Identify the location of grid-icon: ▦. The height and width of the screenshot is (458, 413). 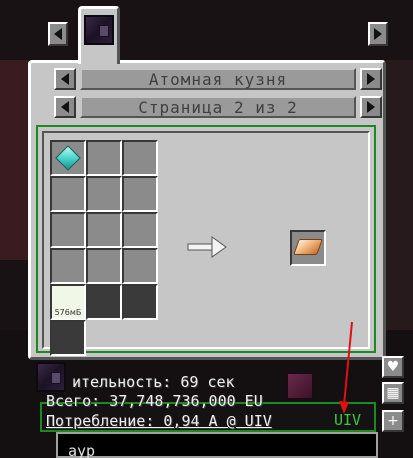
(393, 393).